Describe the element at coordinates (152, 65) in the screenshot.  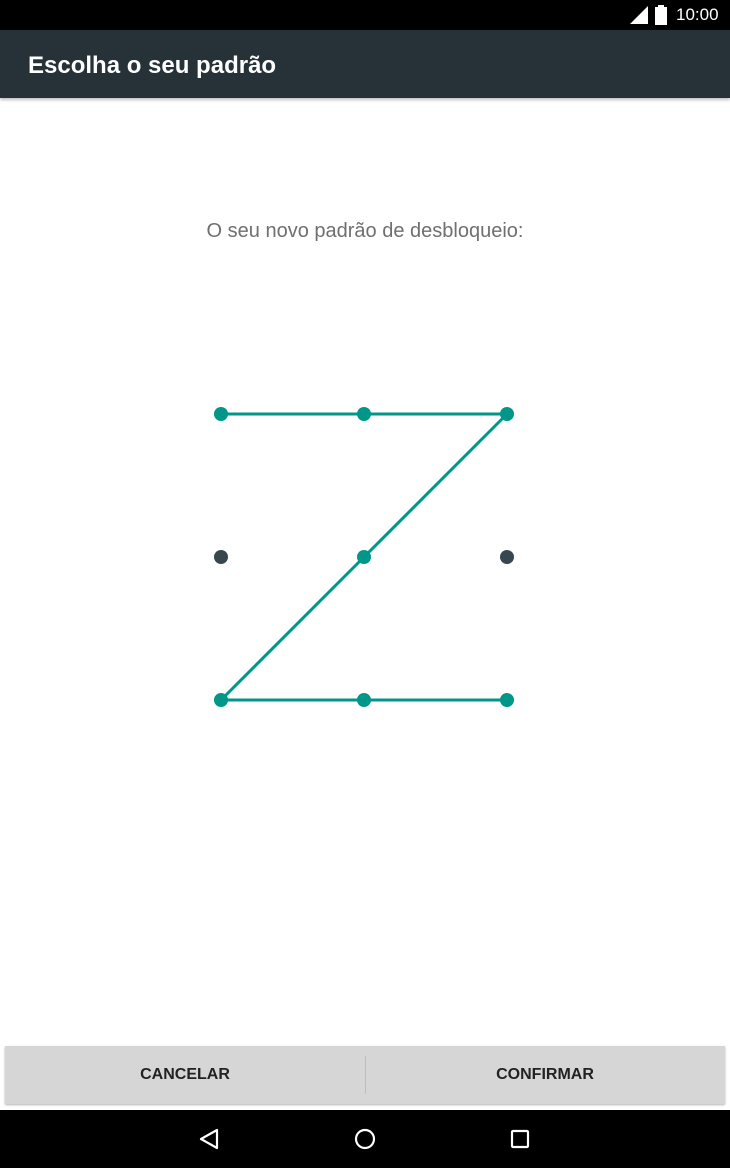
I see `page-title: Escolha o seu padrão` at that location.